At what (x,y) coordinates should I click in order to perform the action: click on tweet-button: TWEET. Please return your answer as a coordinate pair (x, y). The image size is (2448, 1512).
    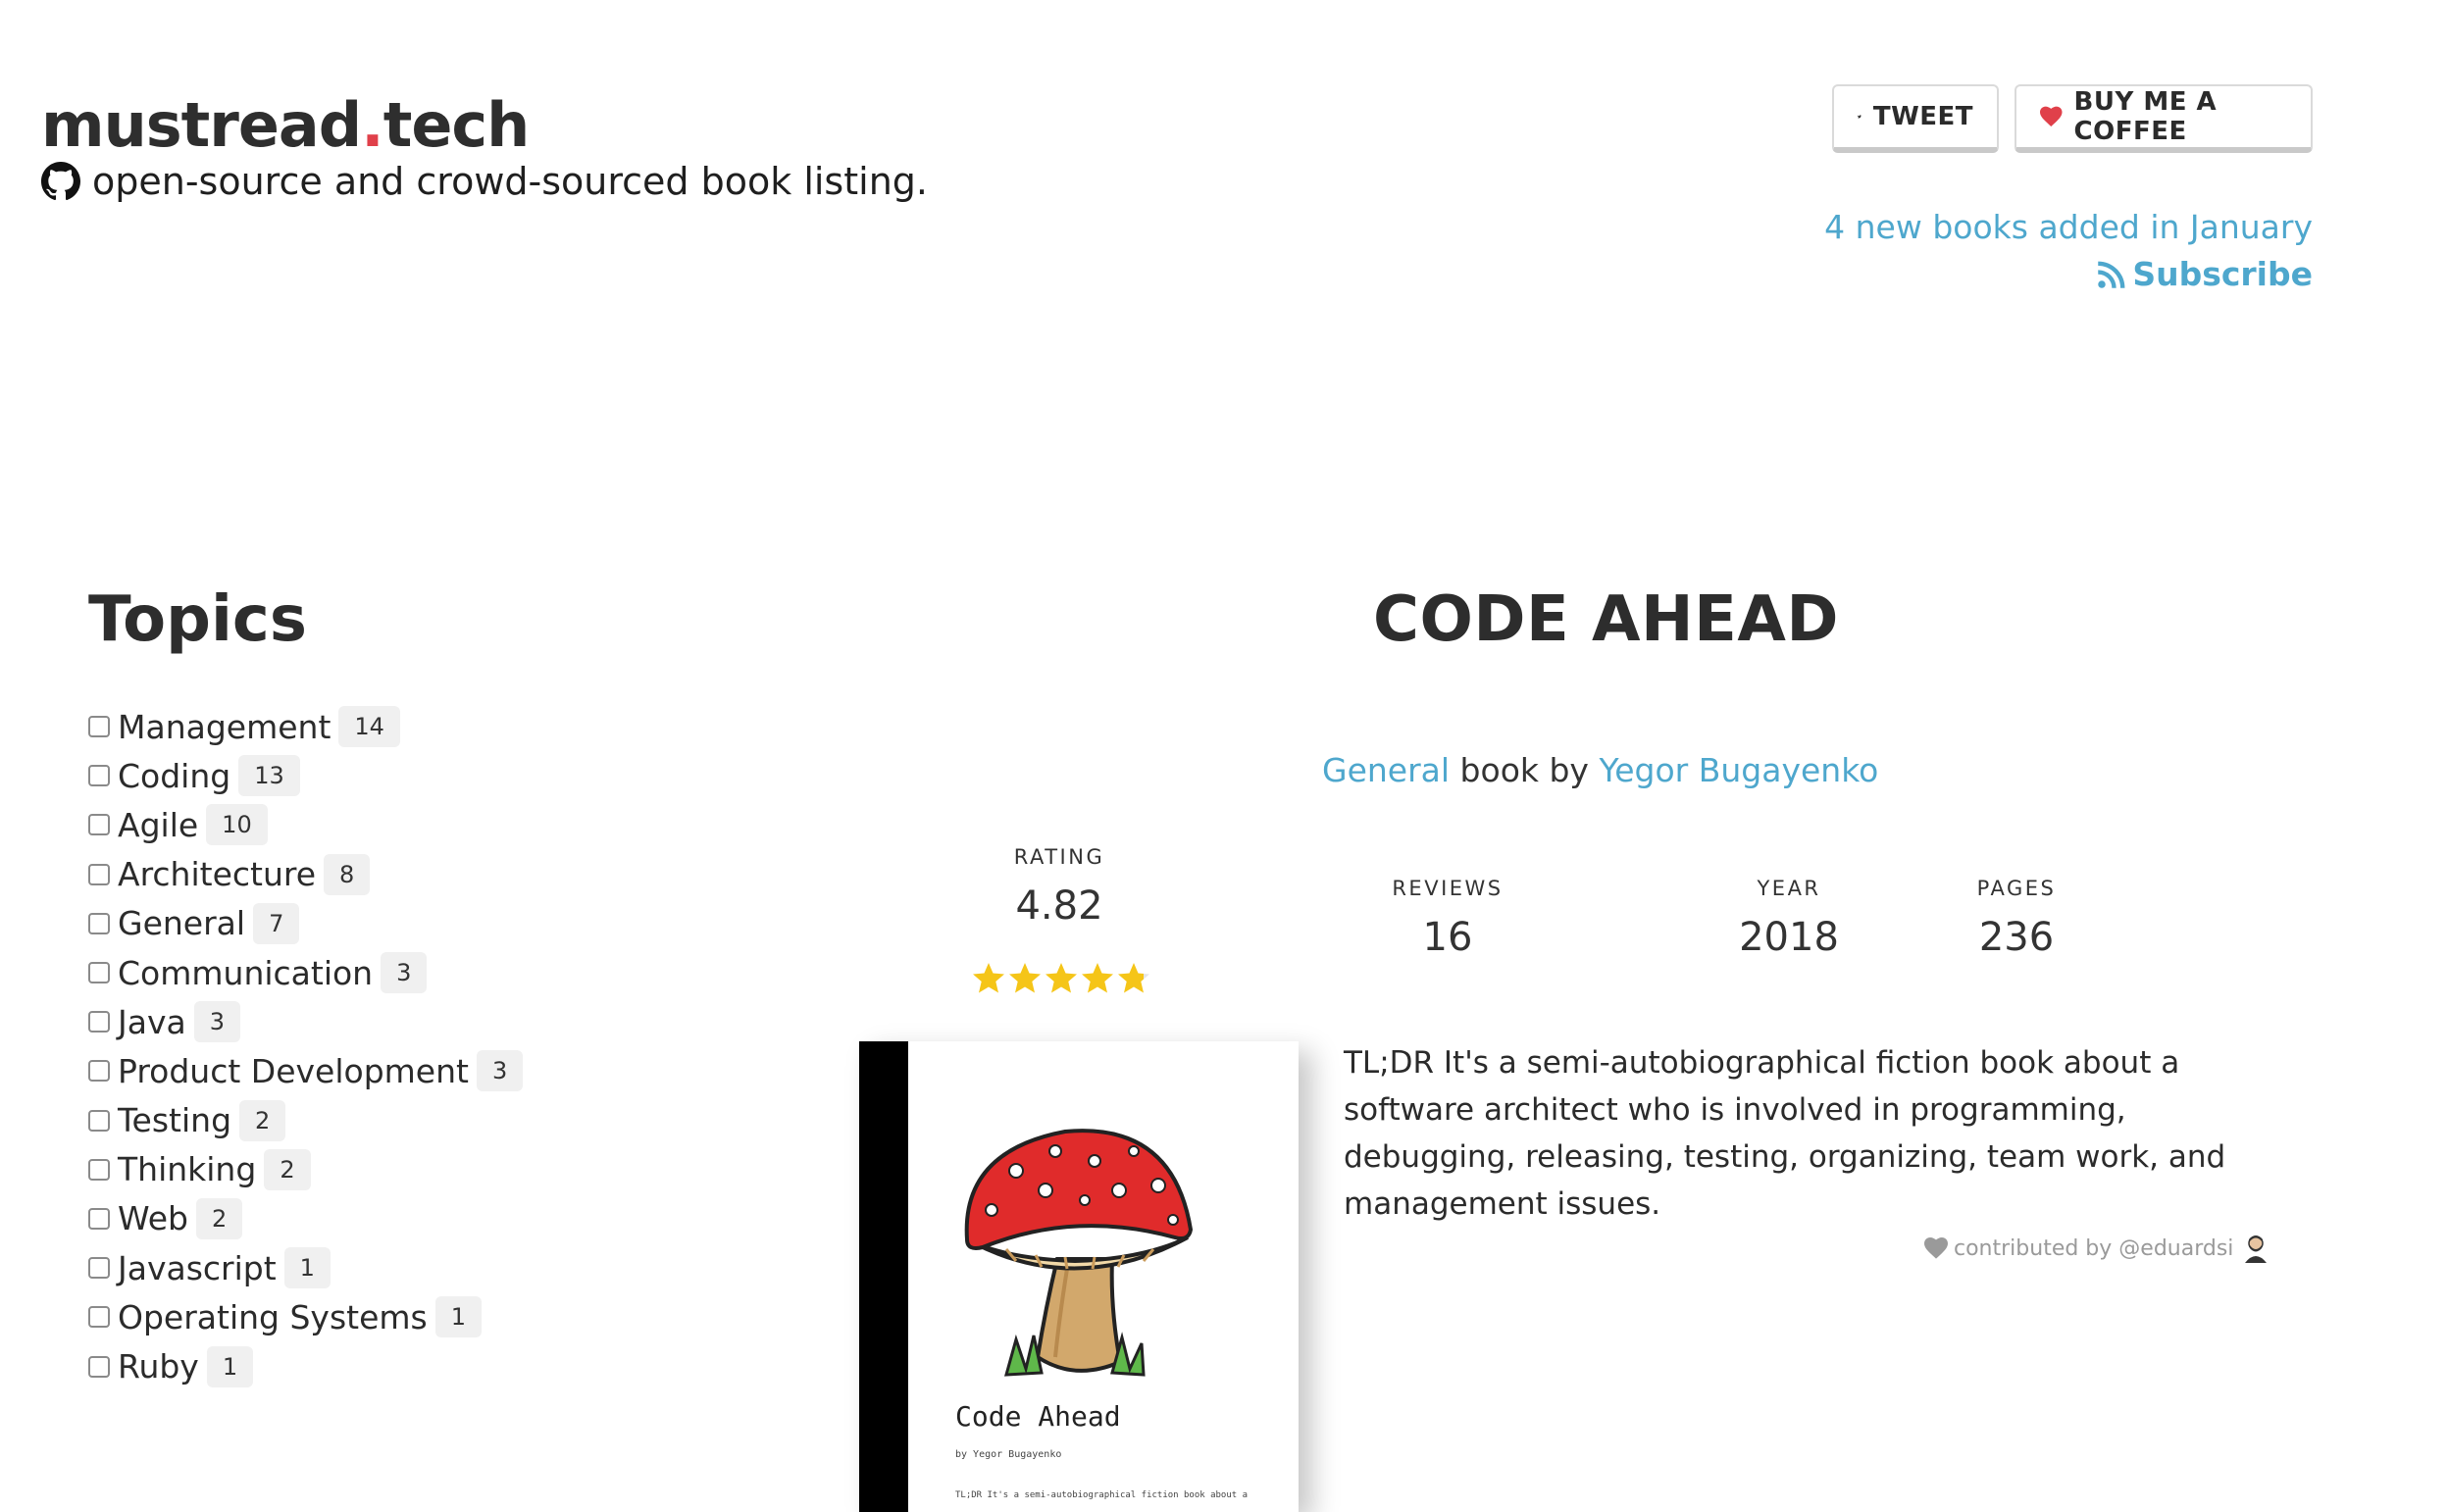
    Looking at the image, I should click on (1915, 118).